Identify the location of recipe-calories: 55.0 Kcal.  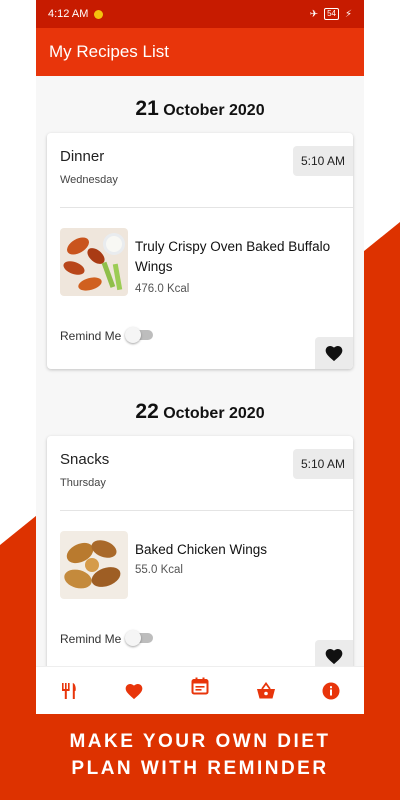
(159, 570).